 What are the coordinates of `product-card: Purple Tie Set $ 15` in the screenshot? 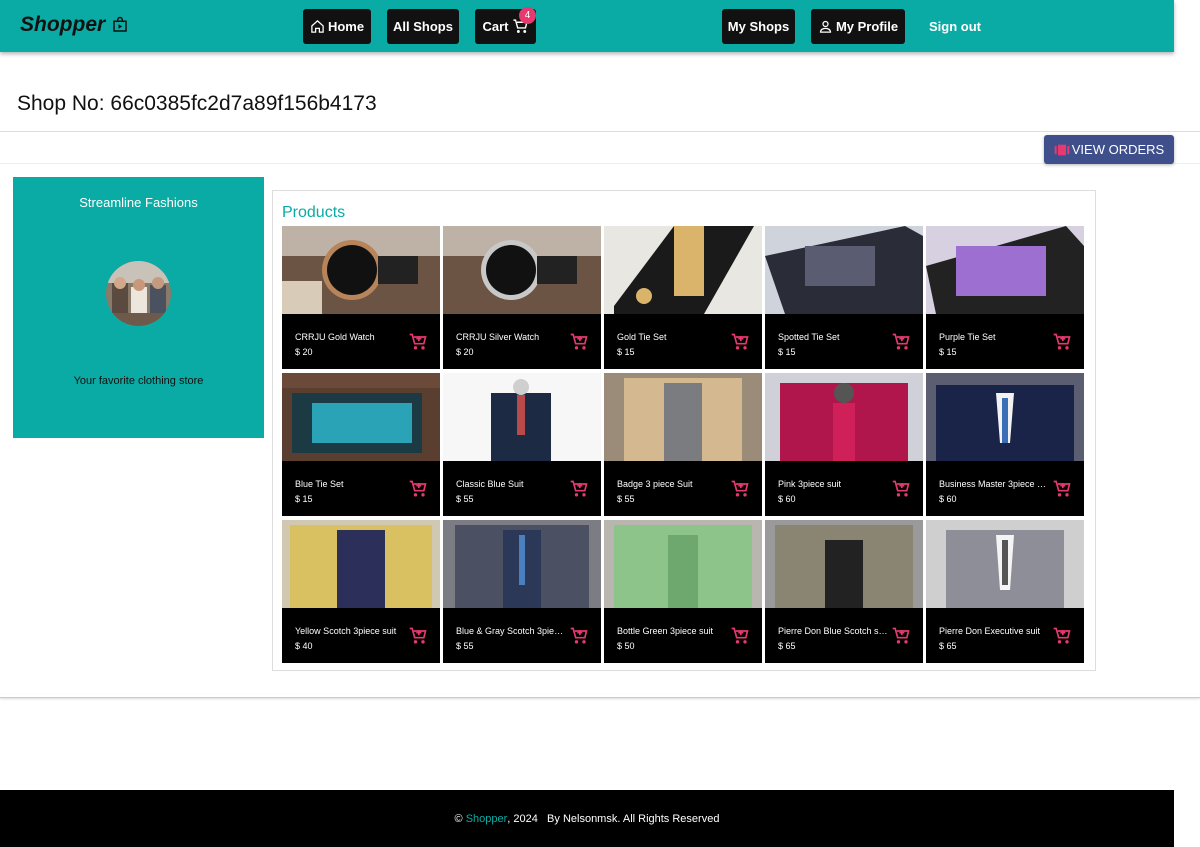 It's located at (1005, 297).